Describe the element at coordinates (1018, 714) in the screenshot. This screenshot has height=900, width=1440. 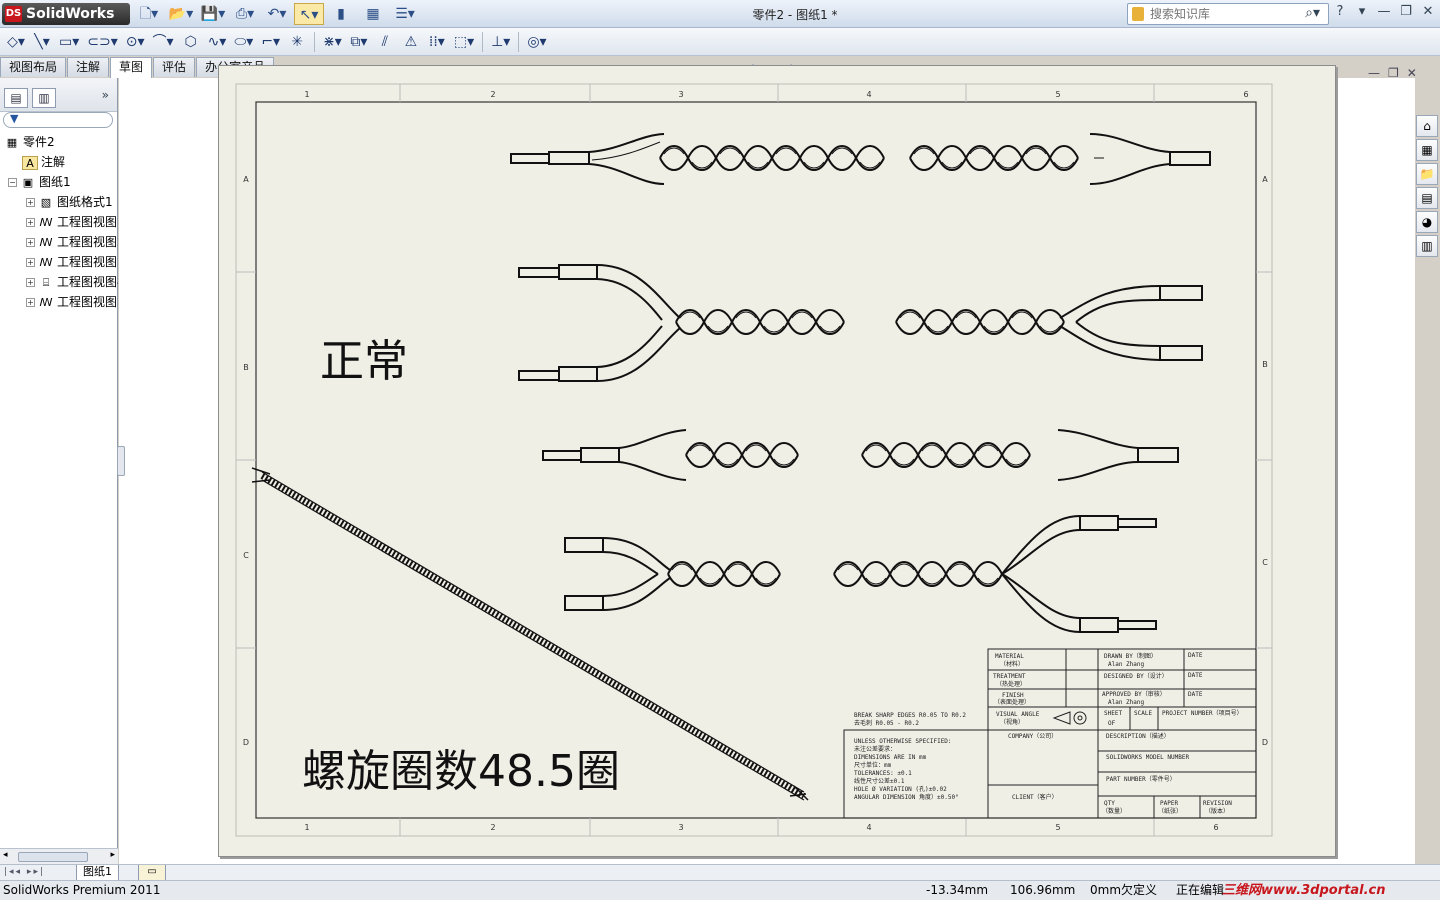
I see `tb-visual-angle: VISUAL ANGLE` at that location.